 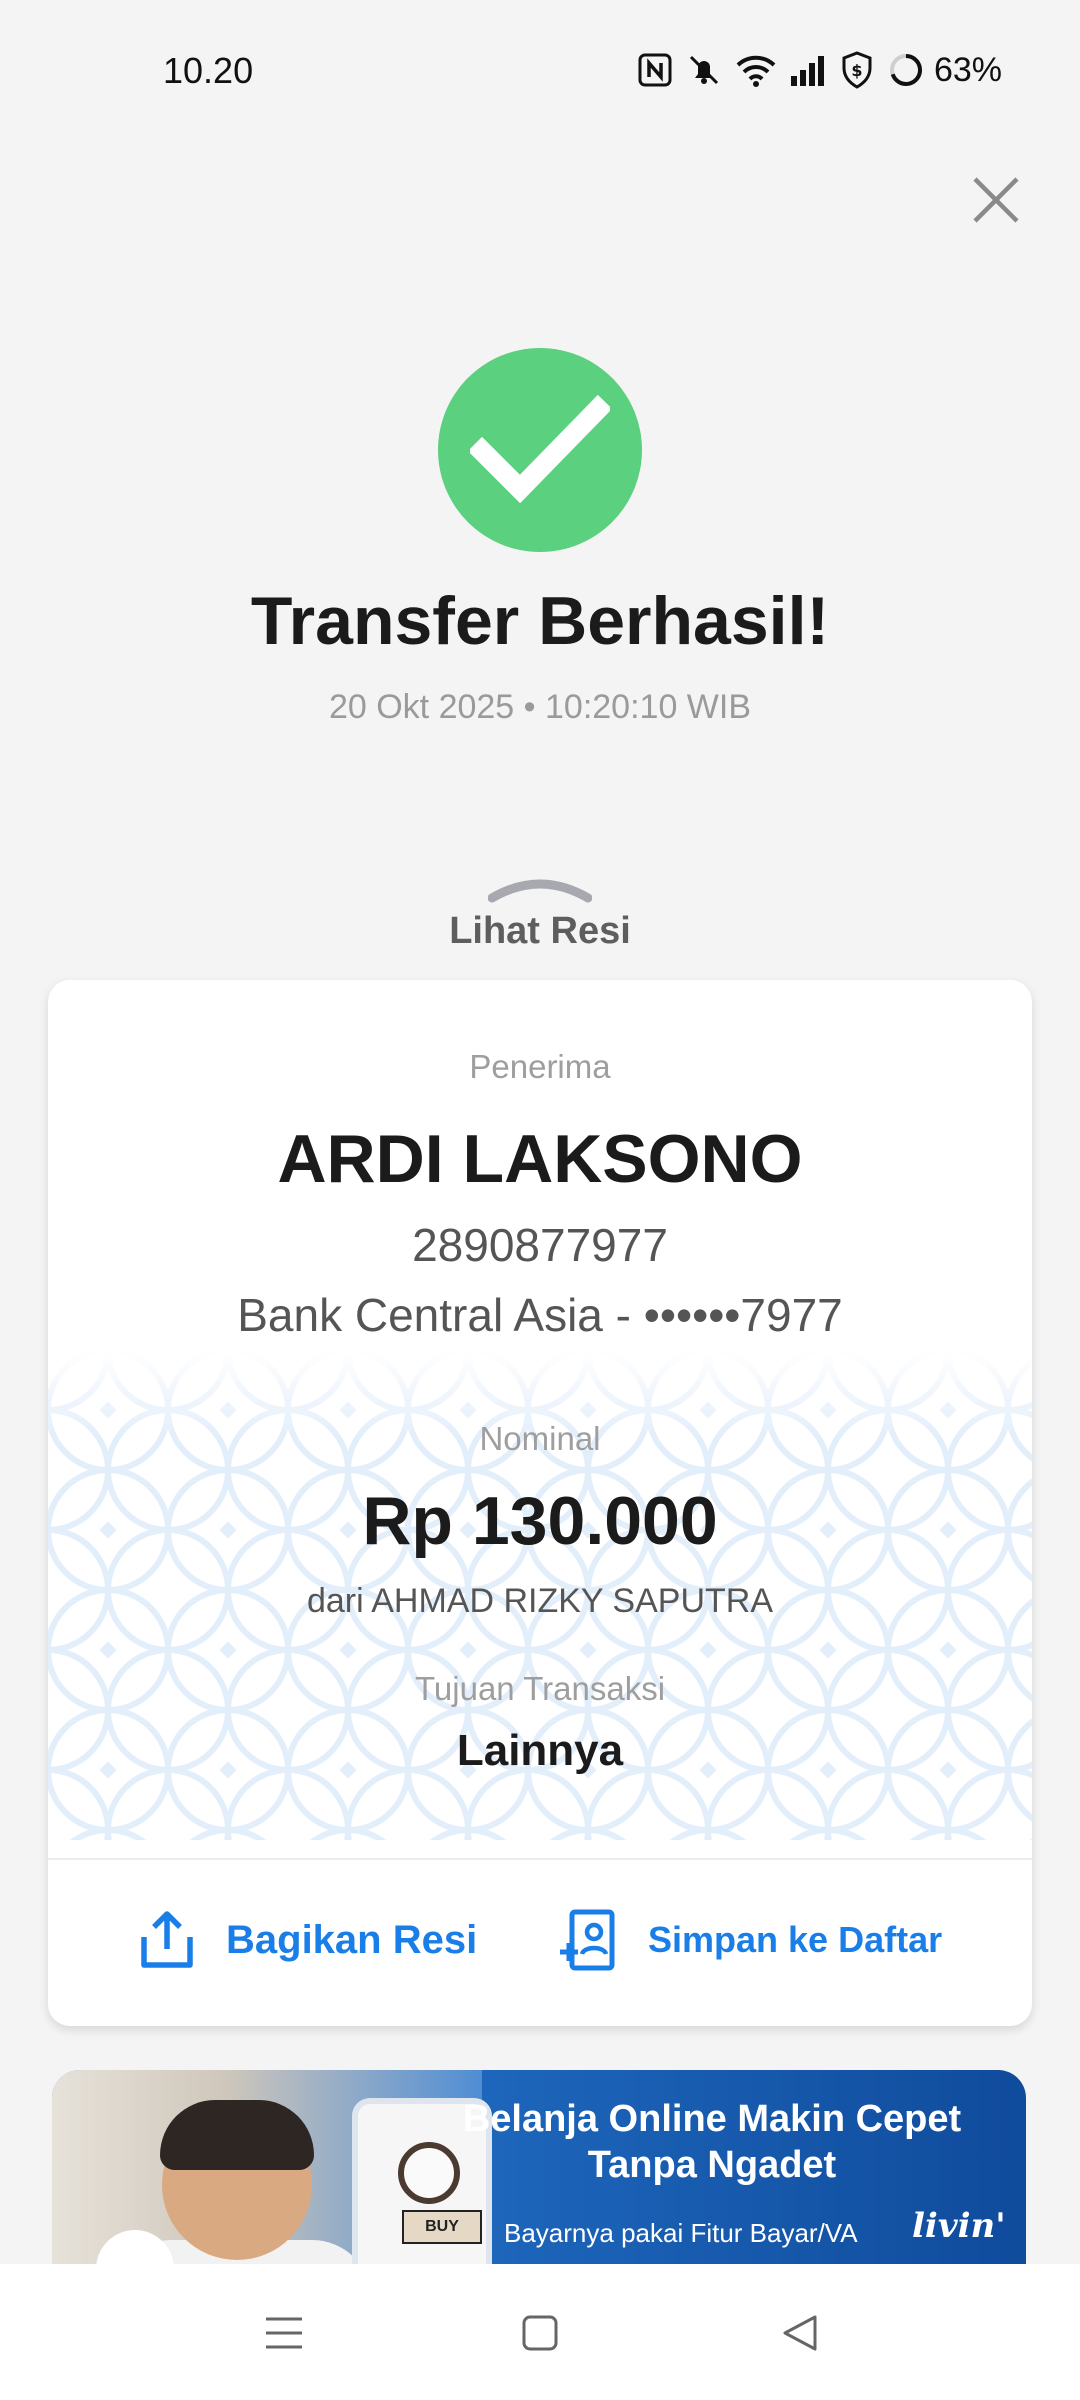 I want to click on back-icon, so click(x=800, y=2333).